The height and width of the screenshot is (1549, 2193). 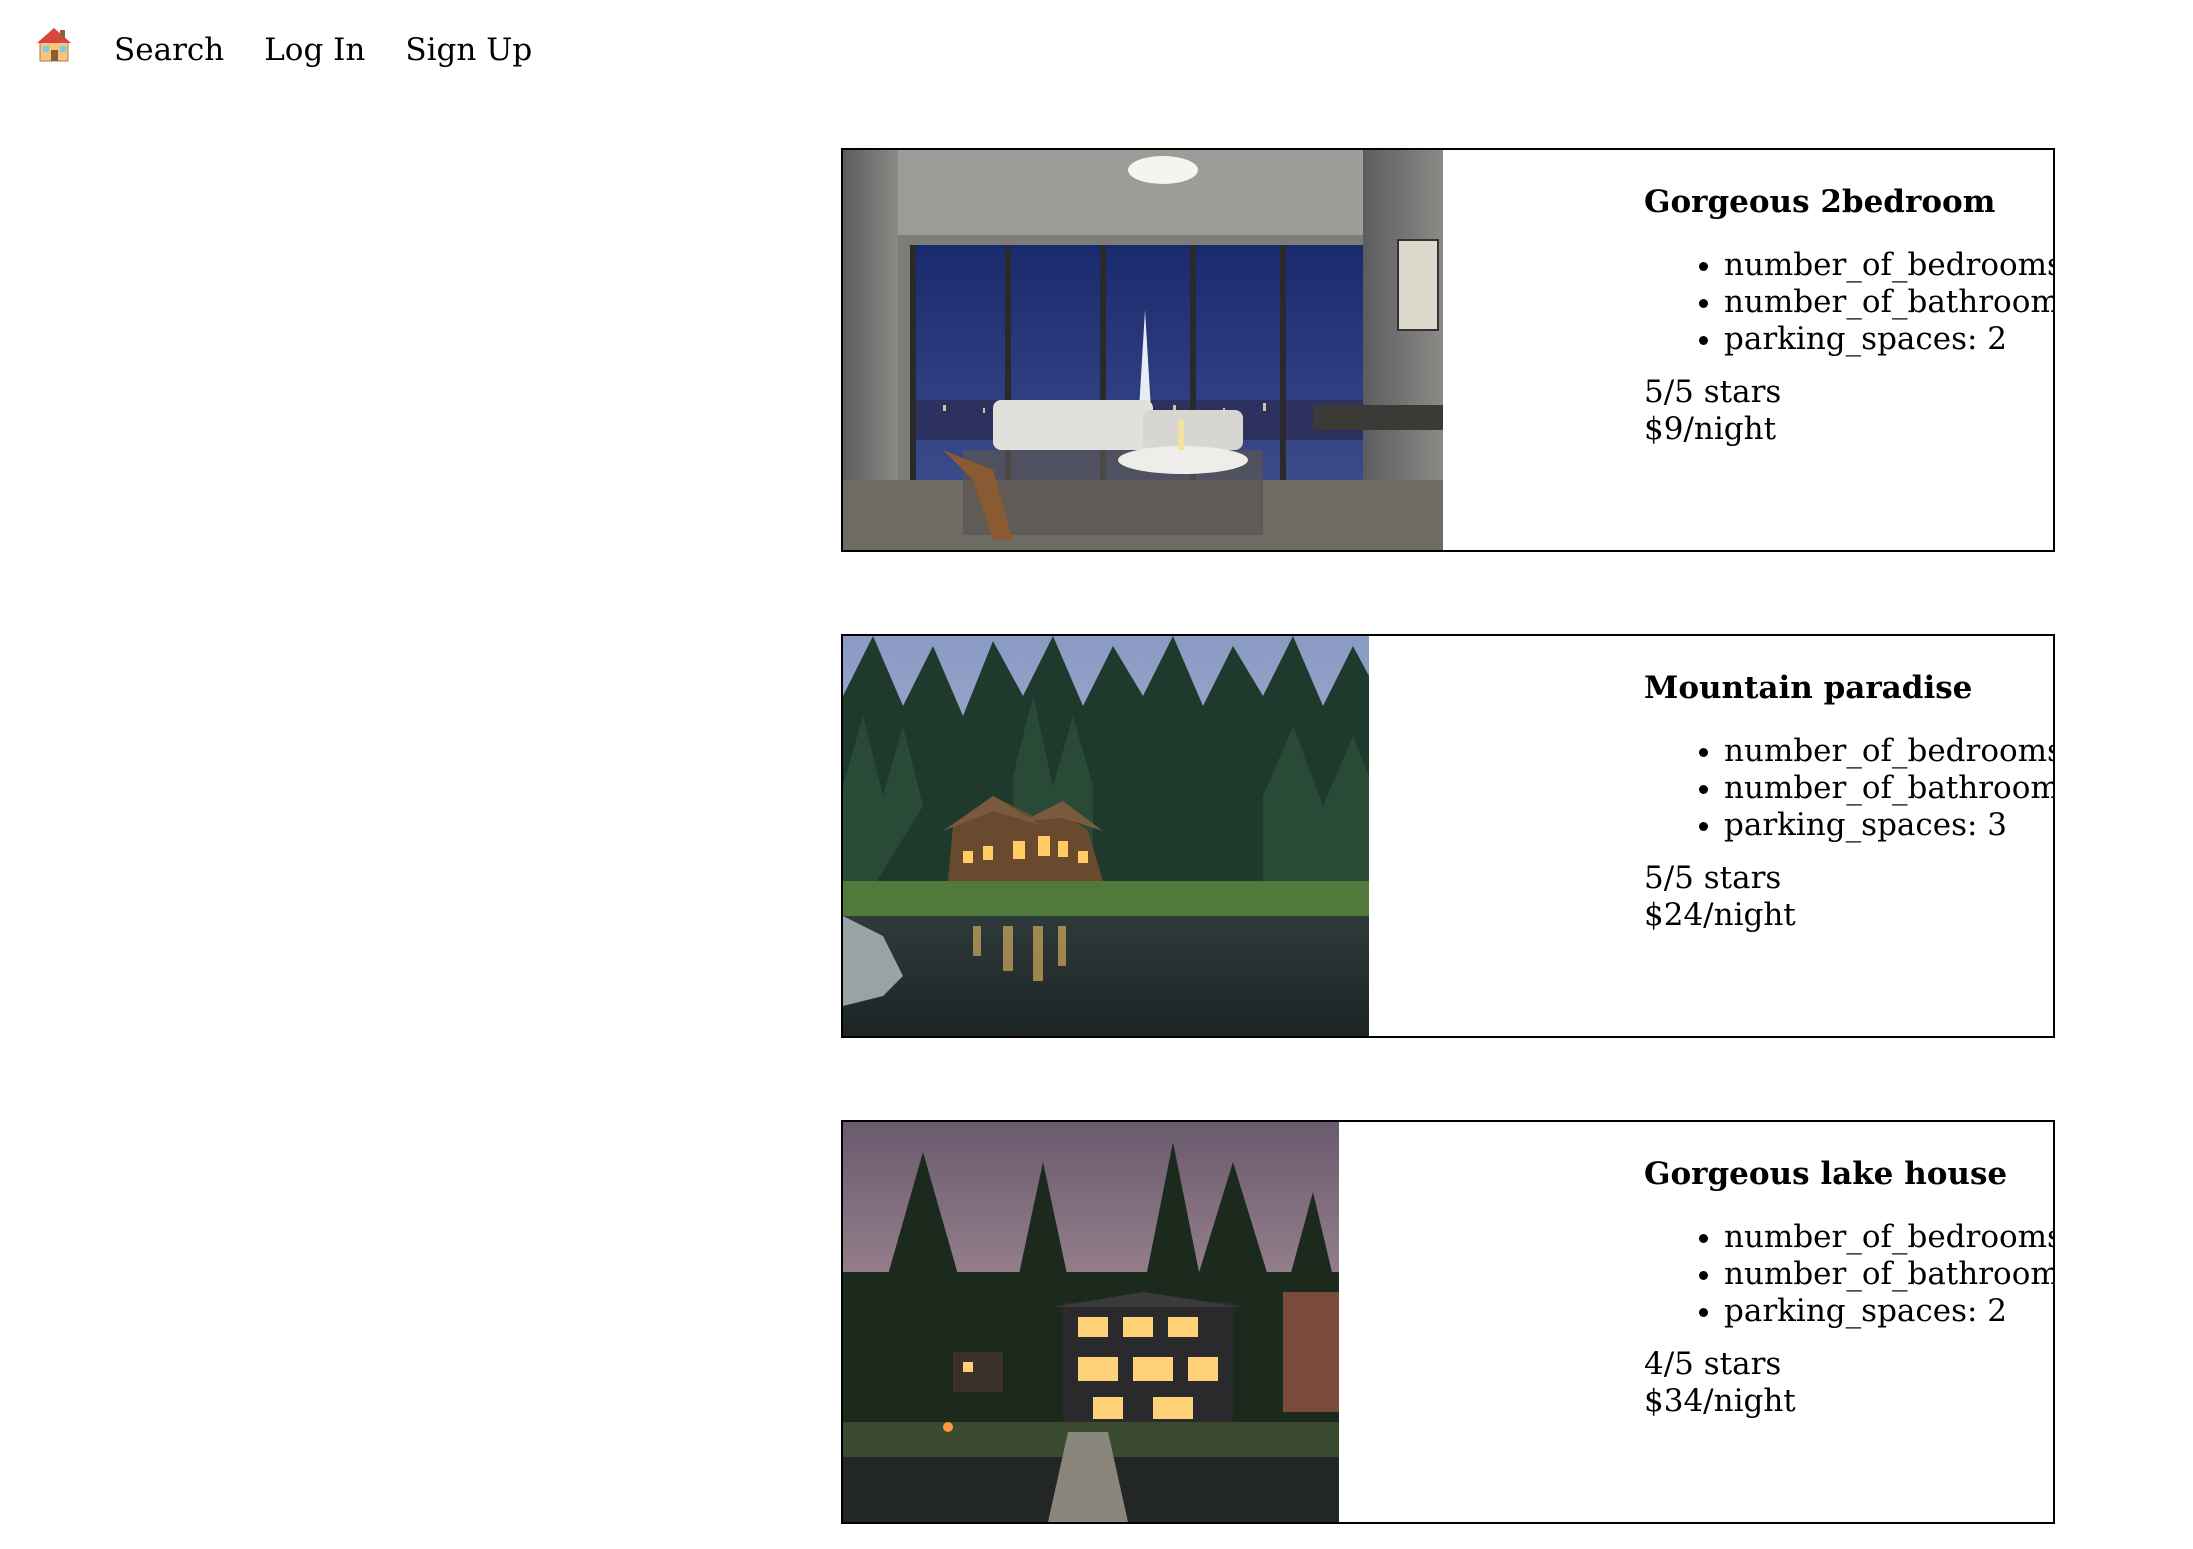 What do you see at coordinates (314, 50) in the screenshot?
I see `login-link: Log In` at bounding box center [314, 50].